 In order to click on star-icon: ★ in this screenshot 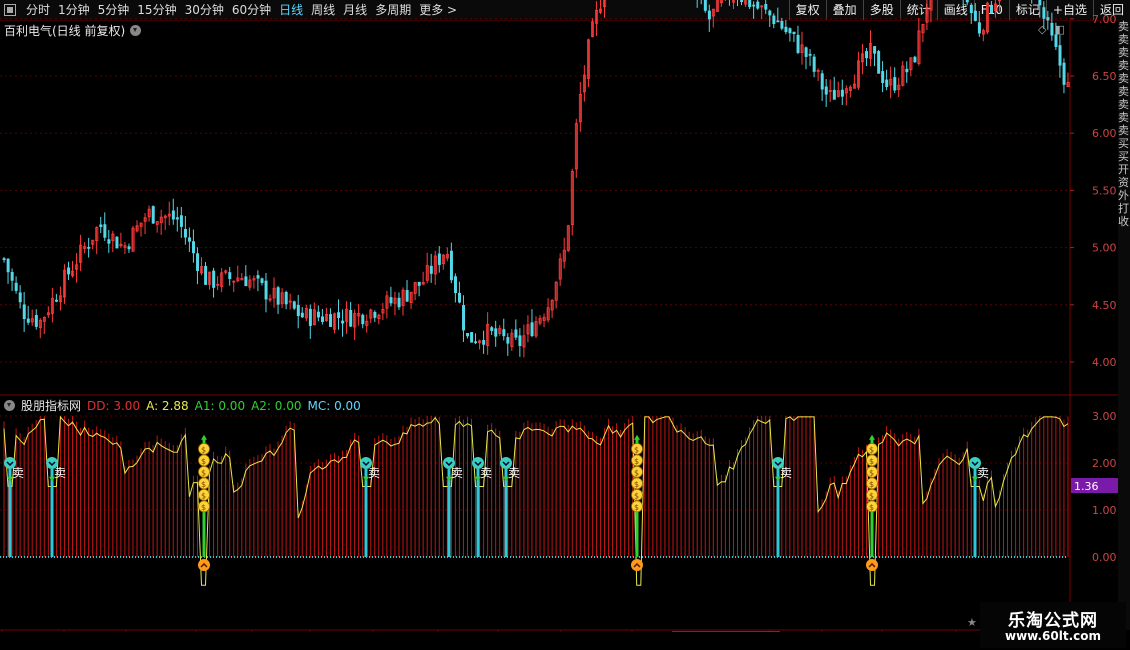, I will do `click(972, 622)`.